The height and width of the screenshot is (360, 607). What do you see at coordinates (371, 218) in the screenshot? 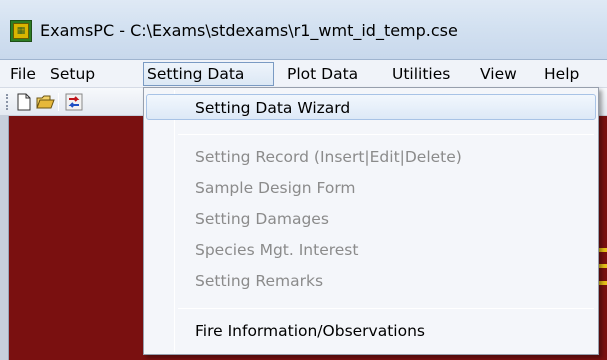
I see `menu-item-setting-damages: Setting Damages` at bounding box center [371, 218].